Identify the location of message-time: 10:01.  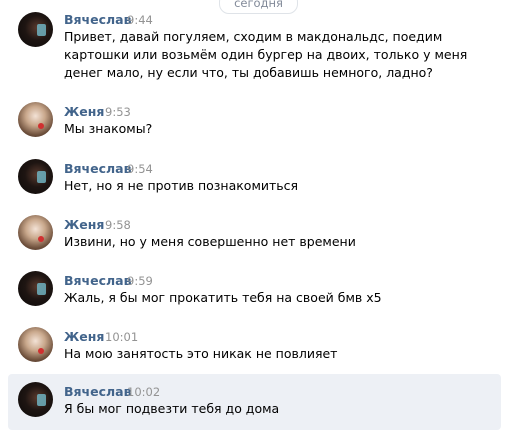
(121, 337).